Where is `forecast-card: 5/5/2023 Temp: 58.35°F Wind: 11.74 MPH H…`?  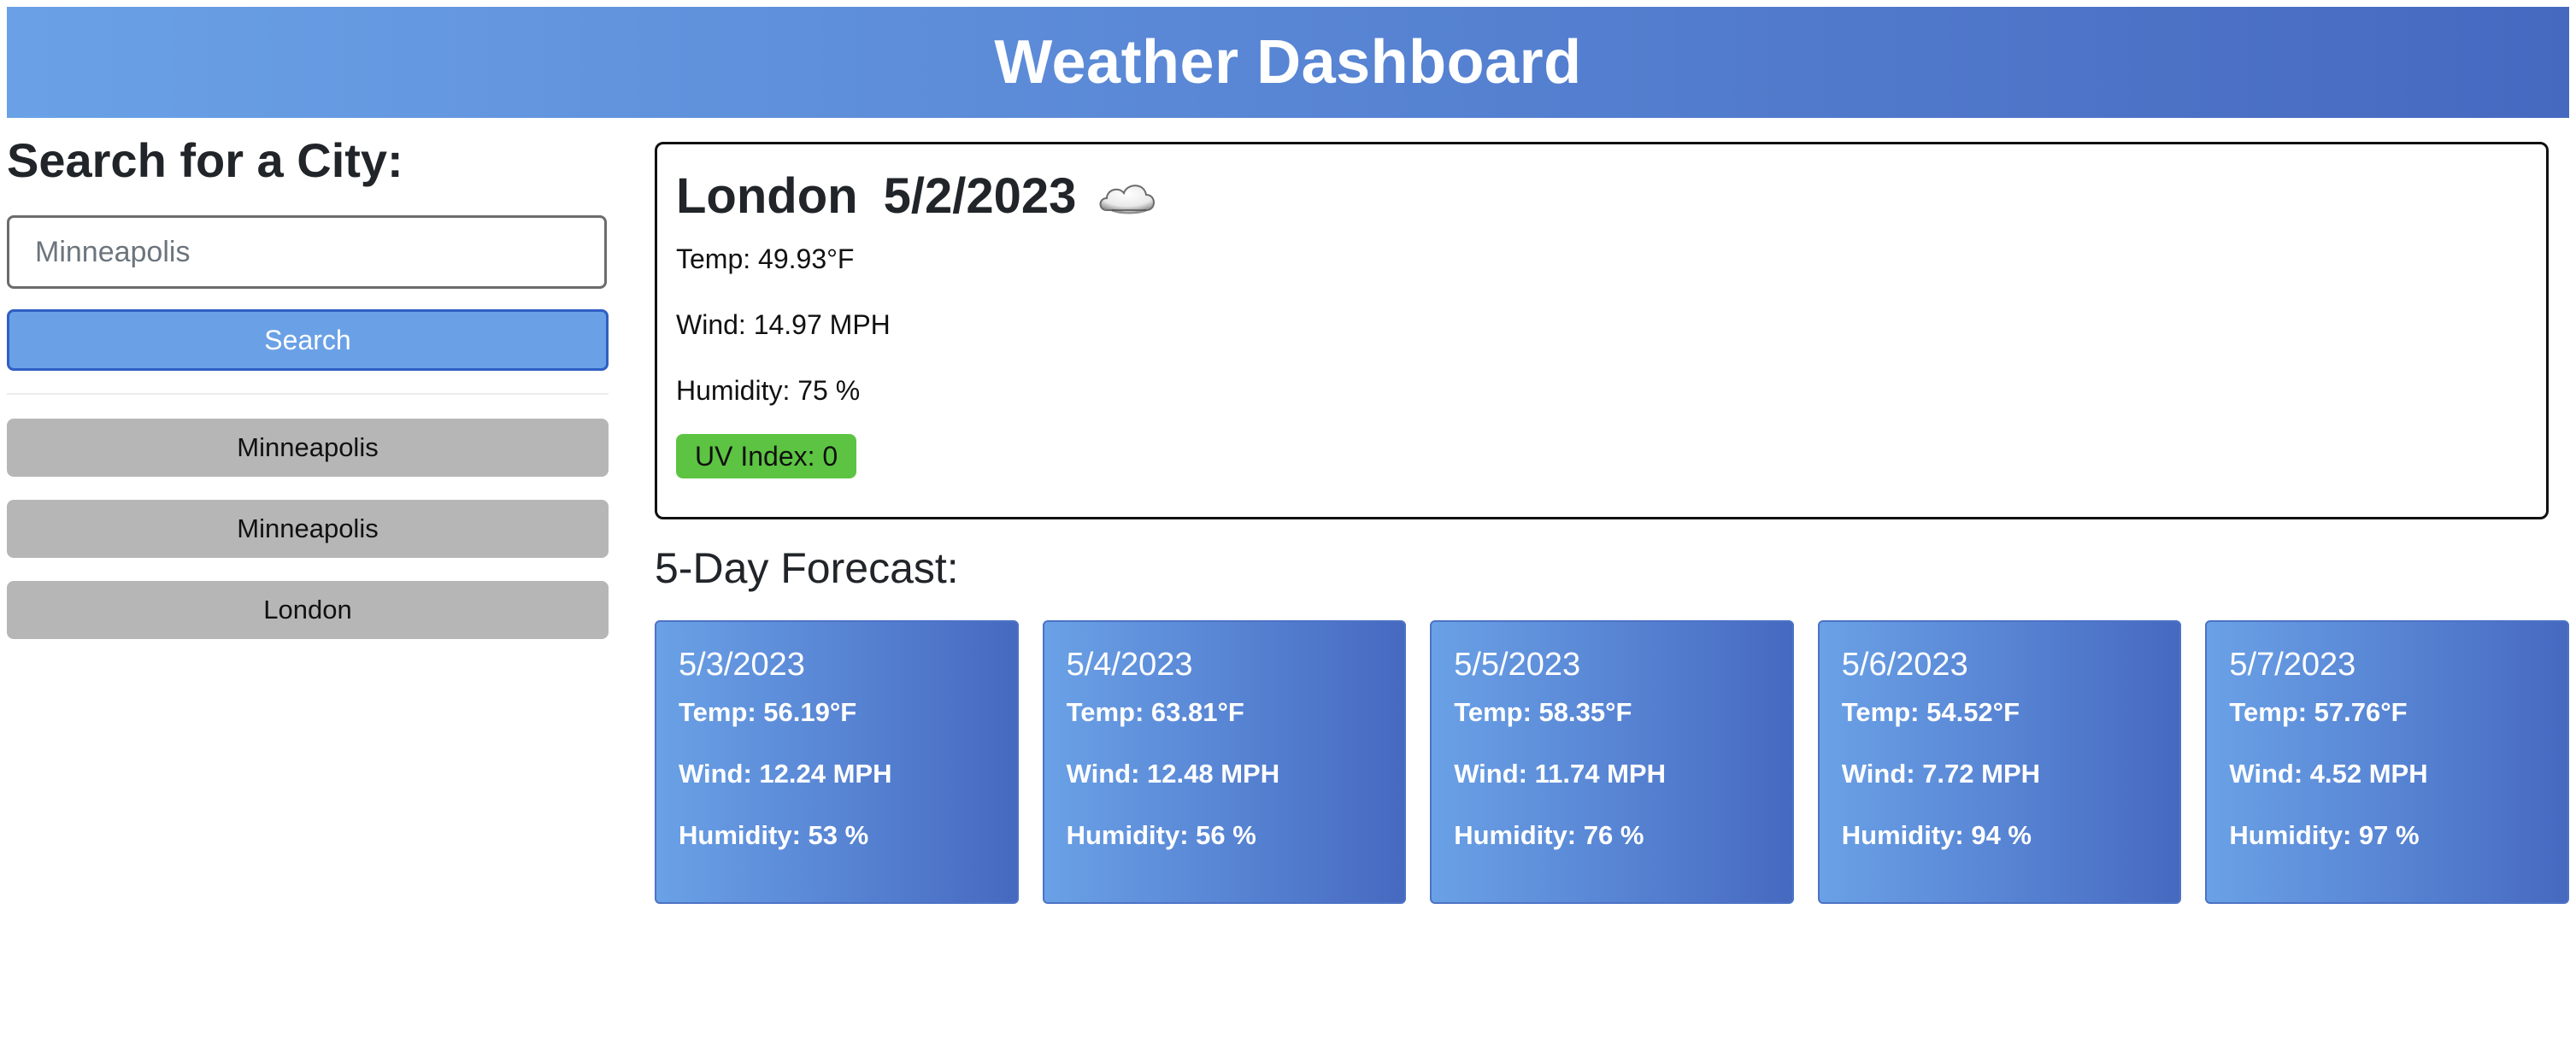 forecast-card: 5/5/2023 Temp: 58.35°F Wind: 11.74 MPH H… is located at coordinates (1612, 762).